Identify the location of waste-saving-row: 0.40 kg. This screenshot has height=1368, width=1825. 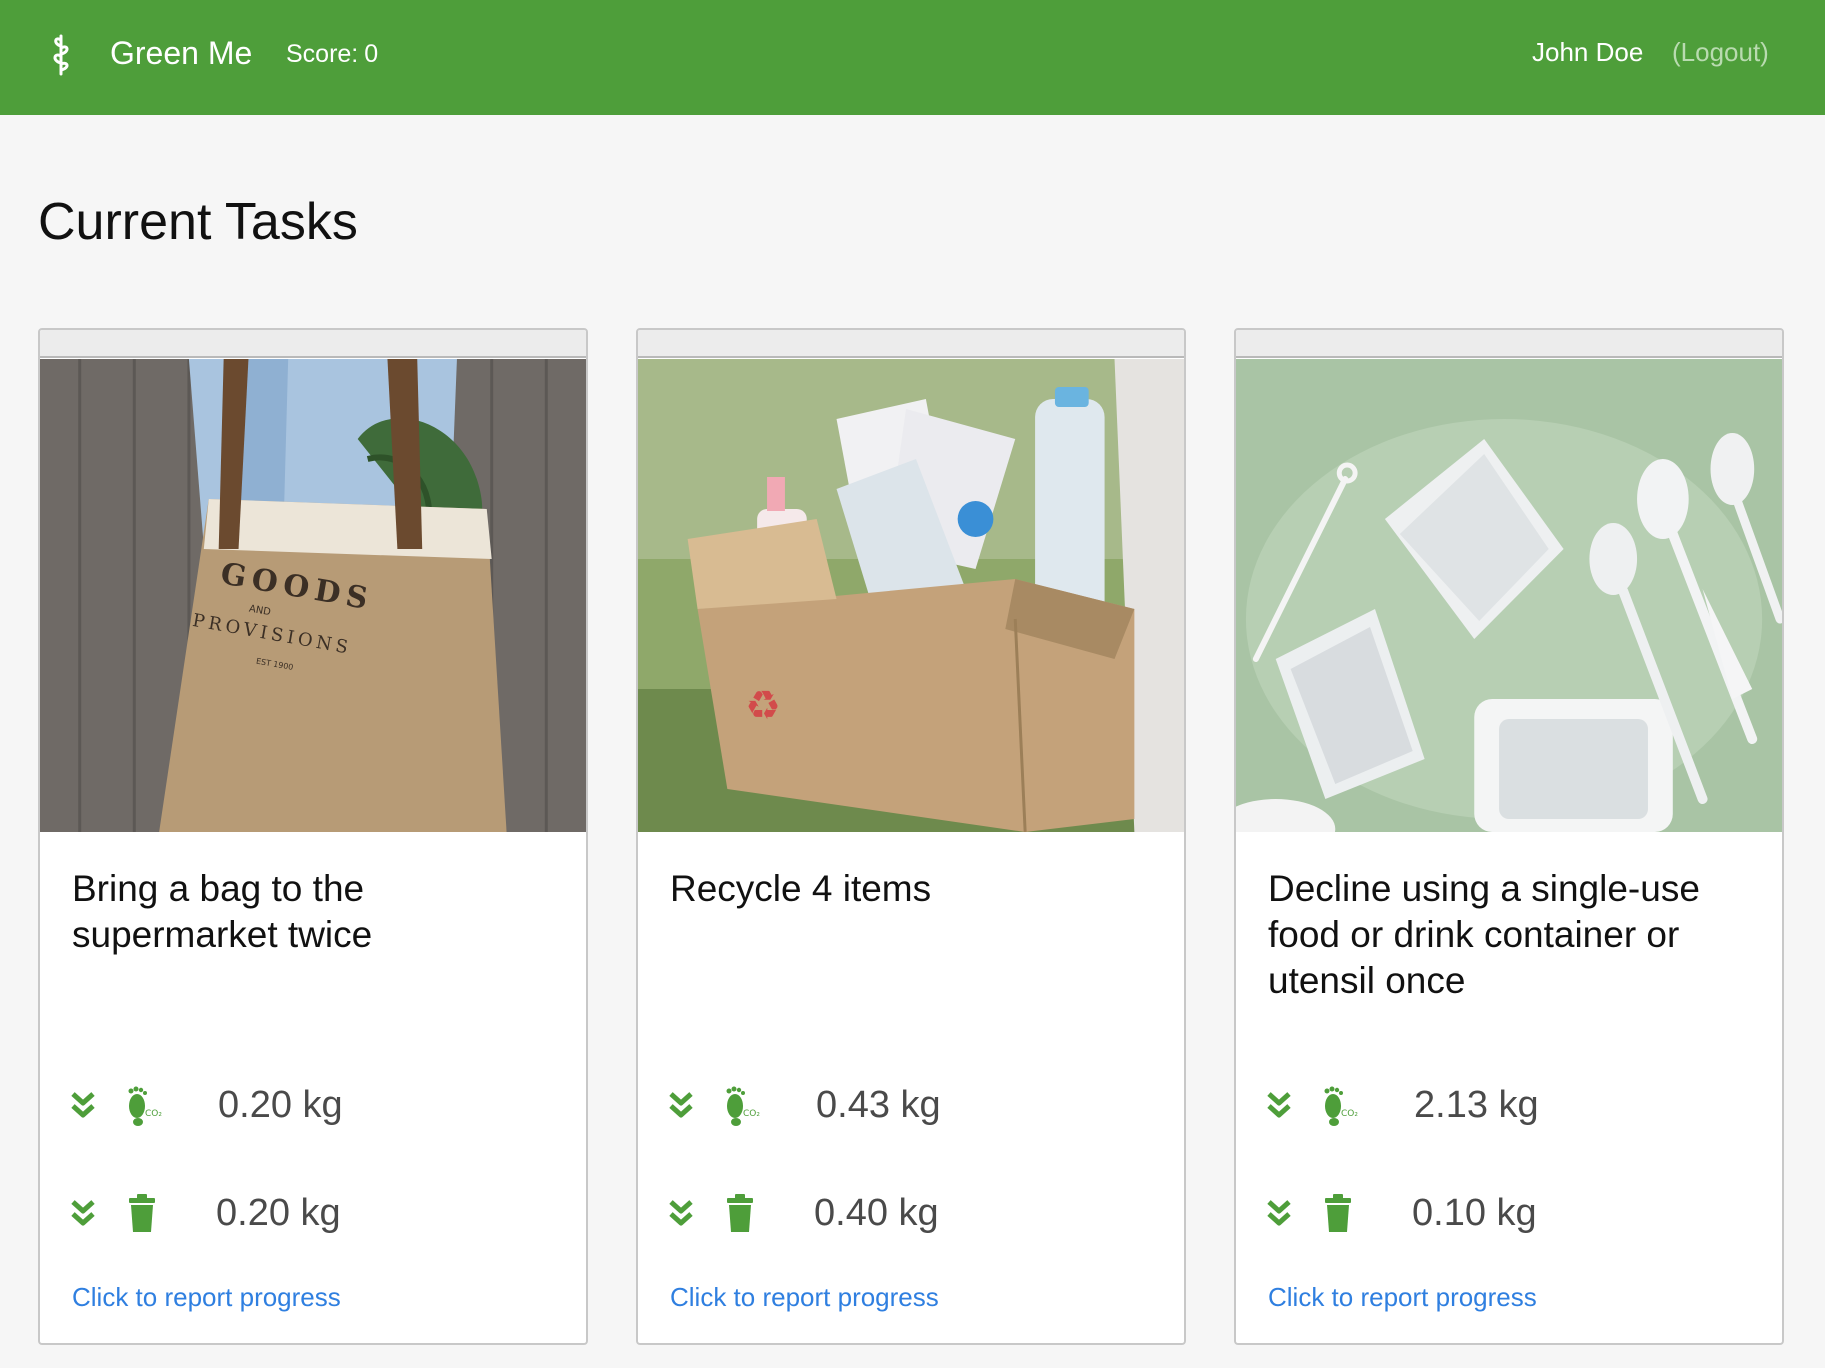
(908, 1213).